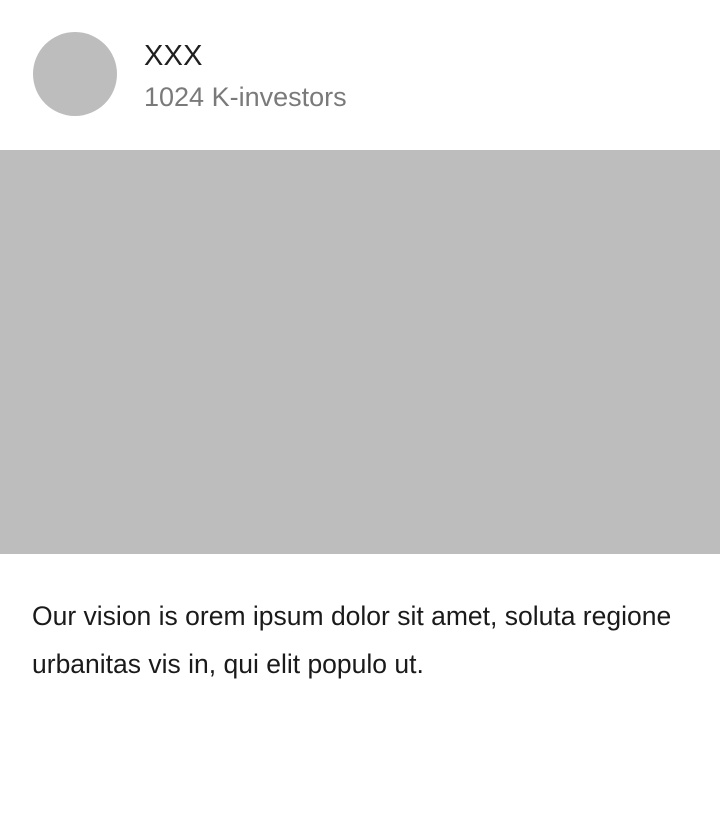 The width and height of the screenshot is (720, 813). I want to click on avatar, so click(75, 74).